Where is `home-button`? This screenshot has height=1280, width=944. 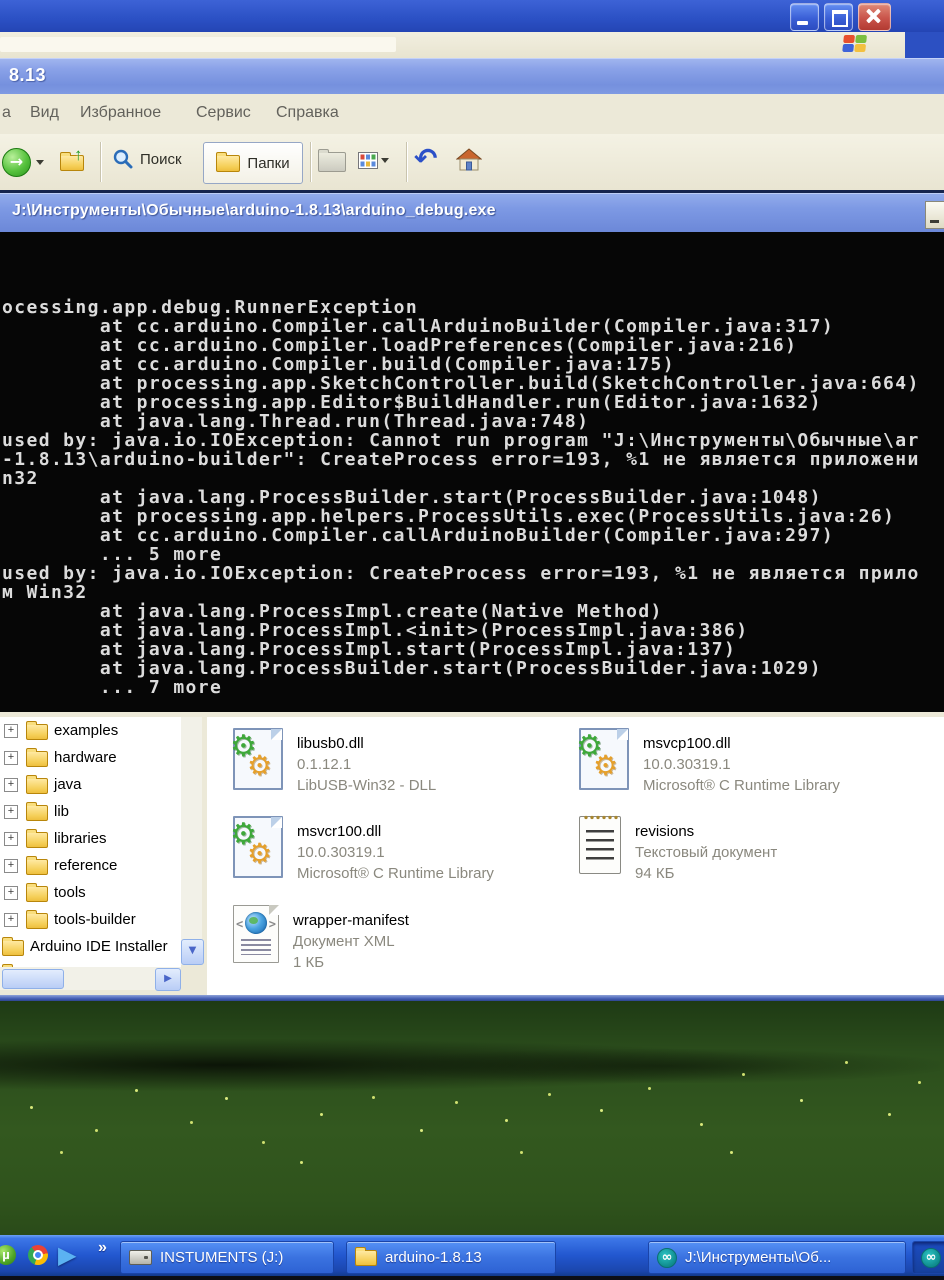 home-button is located at coordinates (469, 162).